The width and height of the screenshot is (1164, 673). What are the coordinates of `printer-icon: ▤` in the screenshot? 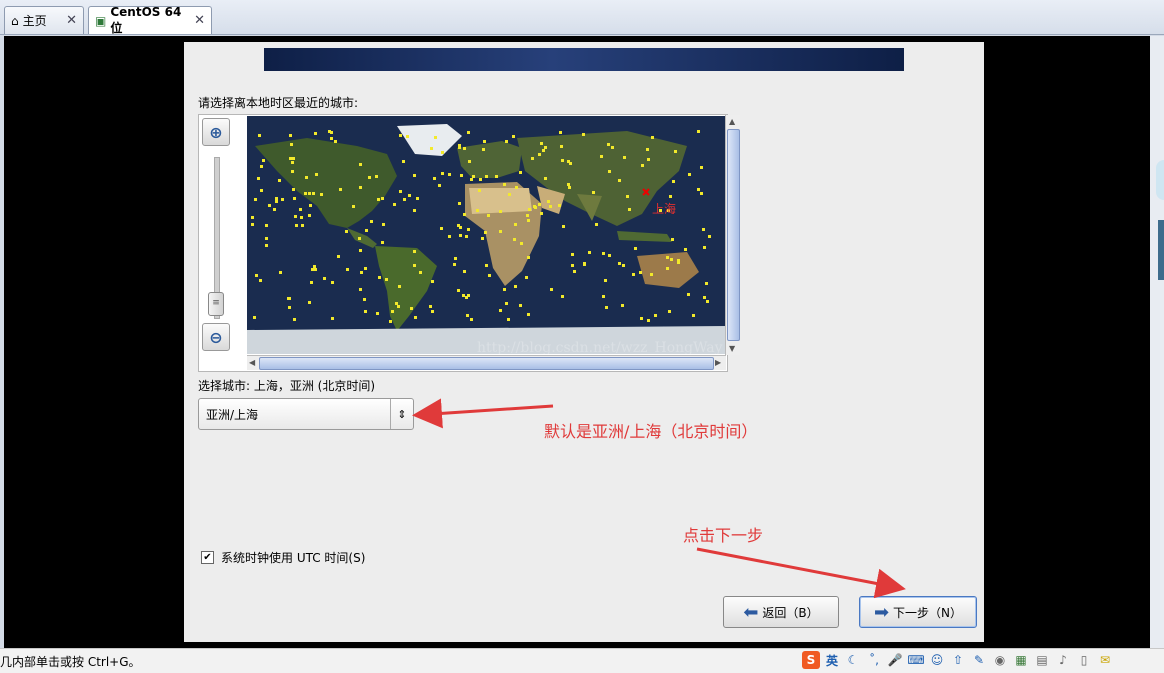 It's located at (1042, 660).